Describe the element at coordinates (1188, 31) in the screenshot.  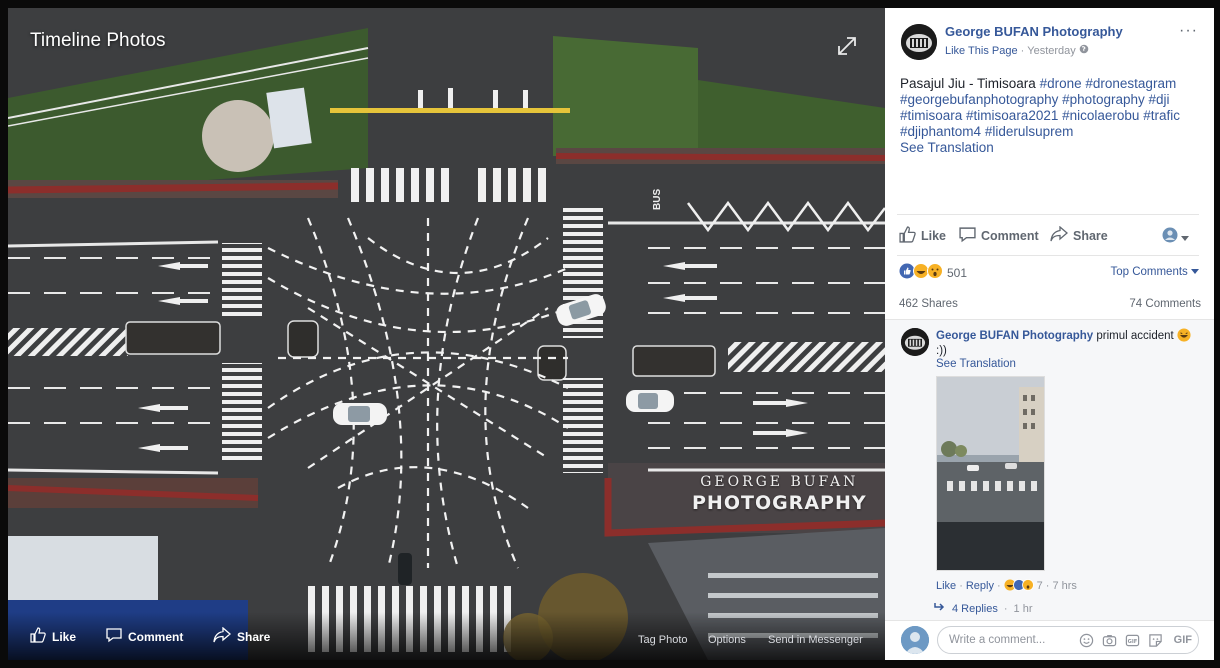
I see `more-options-button: ···` at that location.